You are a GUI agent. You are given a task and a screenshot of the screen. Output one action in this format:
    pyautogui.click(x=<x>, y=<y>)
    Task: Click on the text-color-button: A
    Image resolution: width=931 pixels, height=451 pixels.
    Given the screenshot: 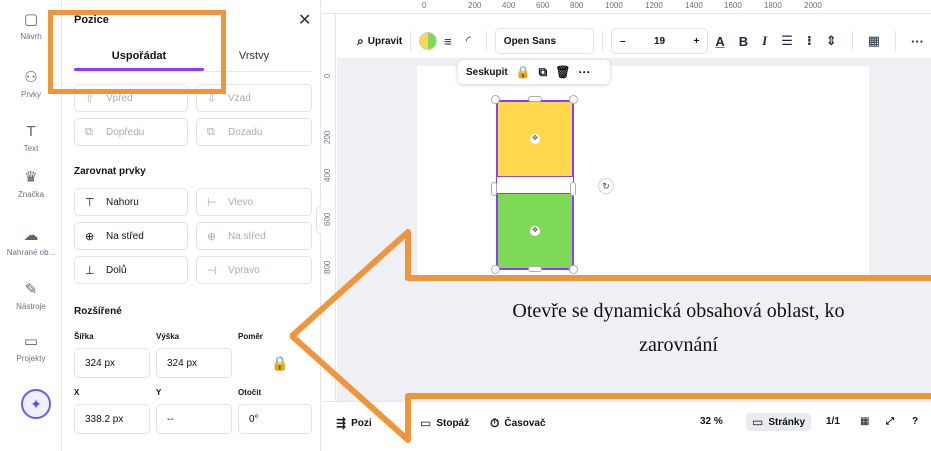 What is the action you would take?
    pyautogui.click(x=719, y=41)
    